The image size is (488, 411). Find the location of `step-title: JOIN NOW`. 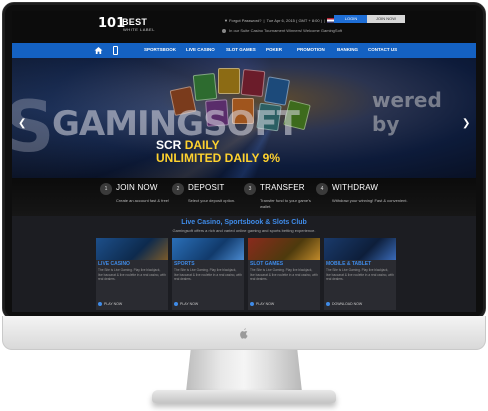

step-title: JOIN NOW is located at coordinates (137, 187).